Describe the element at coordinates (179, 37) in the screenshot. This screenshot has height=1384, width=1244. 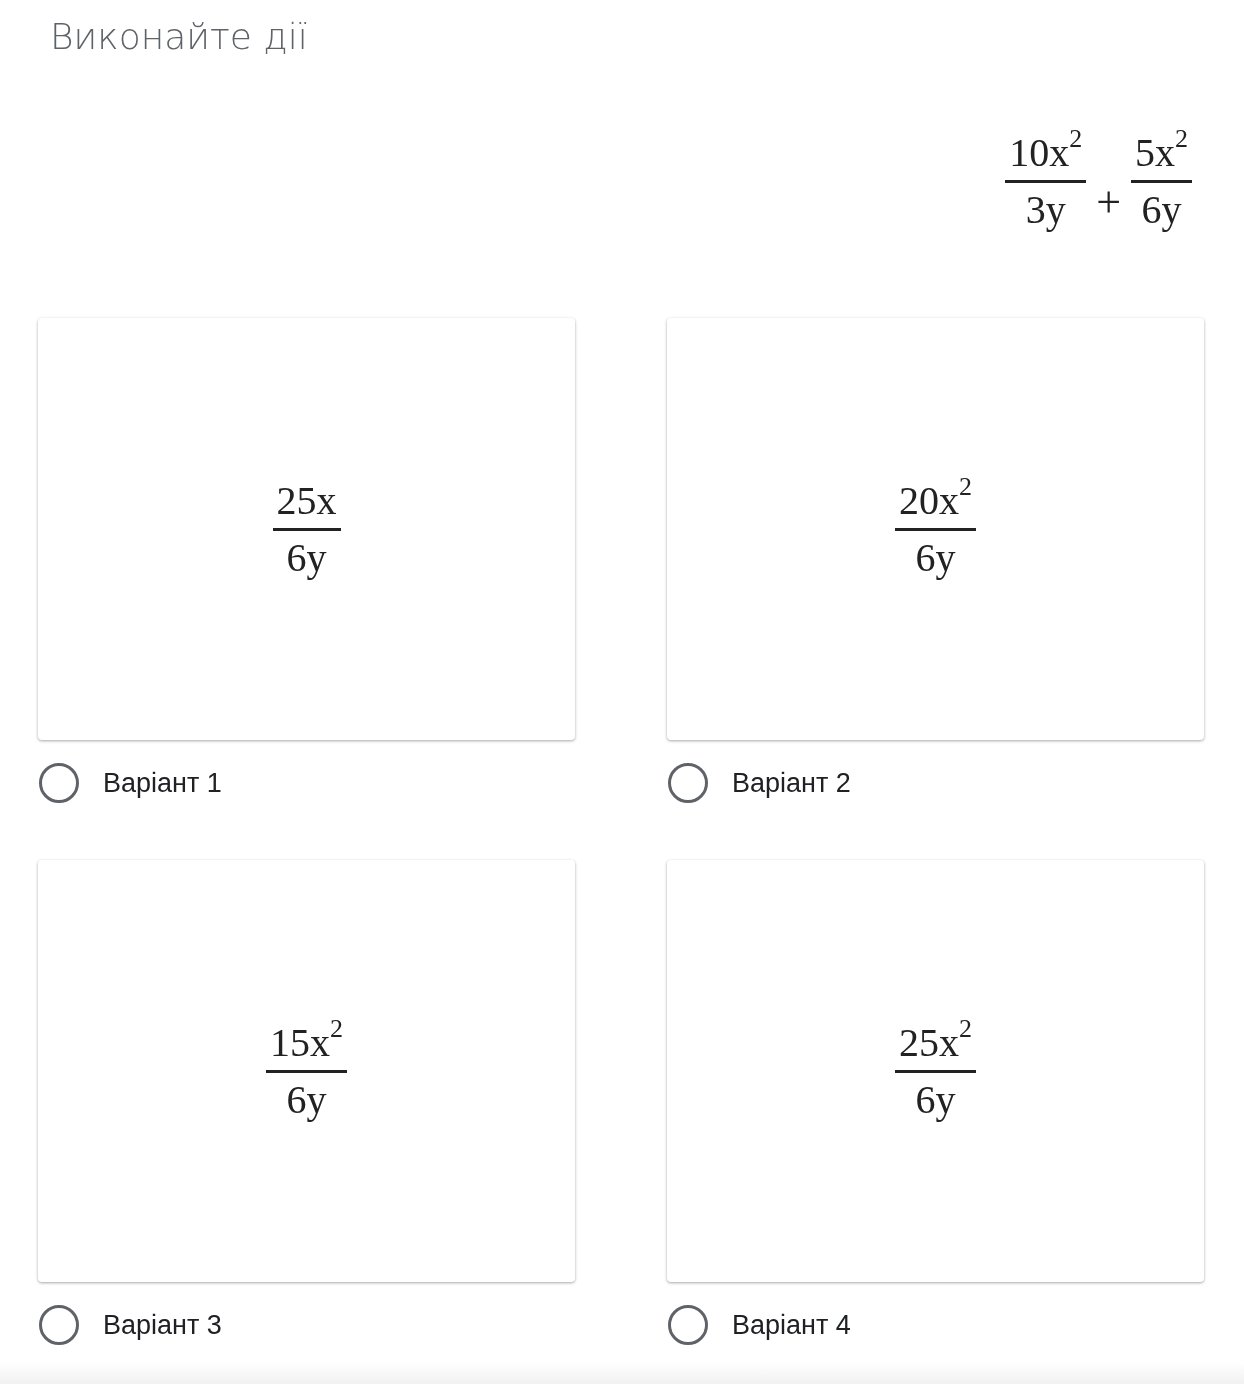
I see `question-title: Виконайте дії` at that location.